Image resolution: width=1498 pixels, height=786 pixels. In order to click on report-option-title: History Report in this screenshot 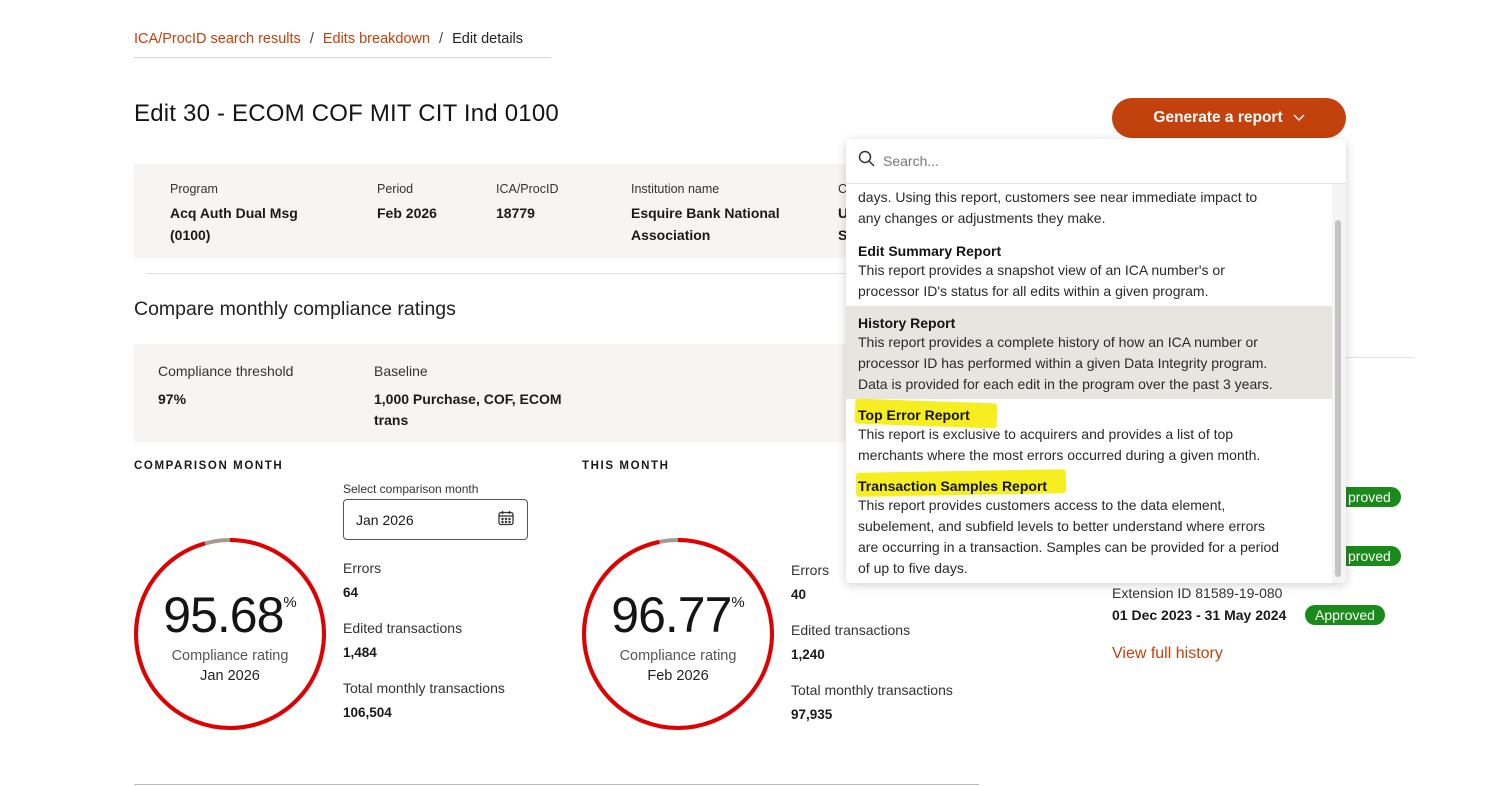, I will do `click(907, 323)`.